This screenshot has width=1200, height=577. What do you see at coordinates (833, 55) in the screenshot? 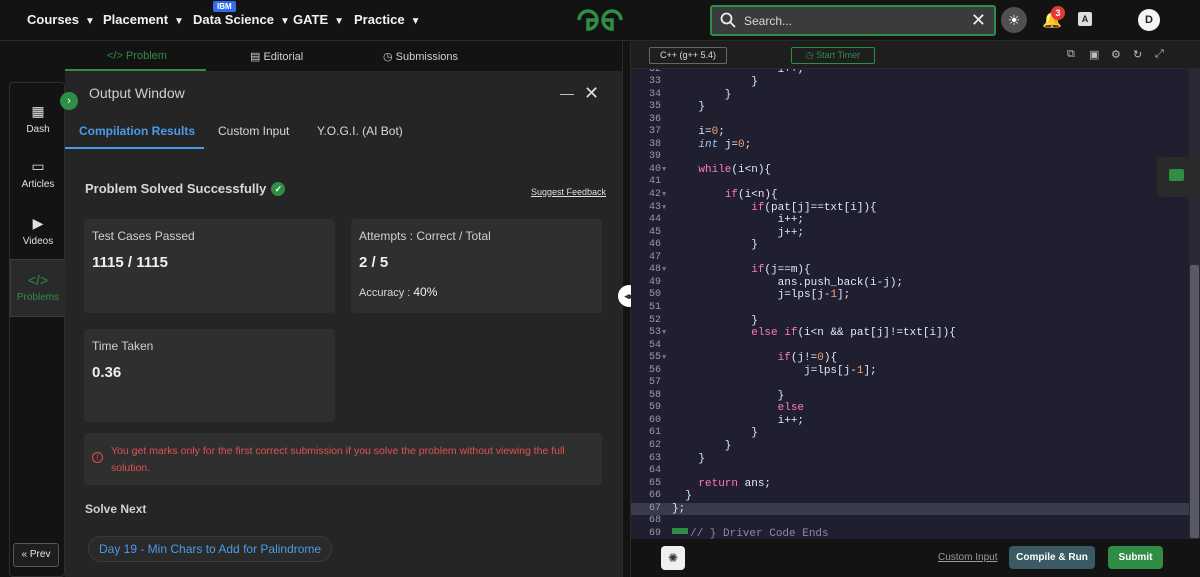
I see `start-timer-button: ◷ Start Timer` at bounding box center [833, 55].